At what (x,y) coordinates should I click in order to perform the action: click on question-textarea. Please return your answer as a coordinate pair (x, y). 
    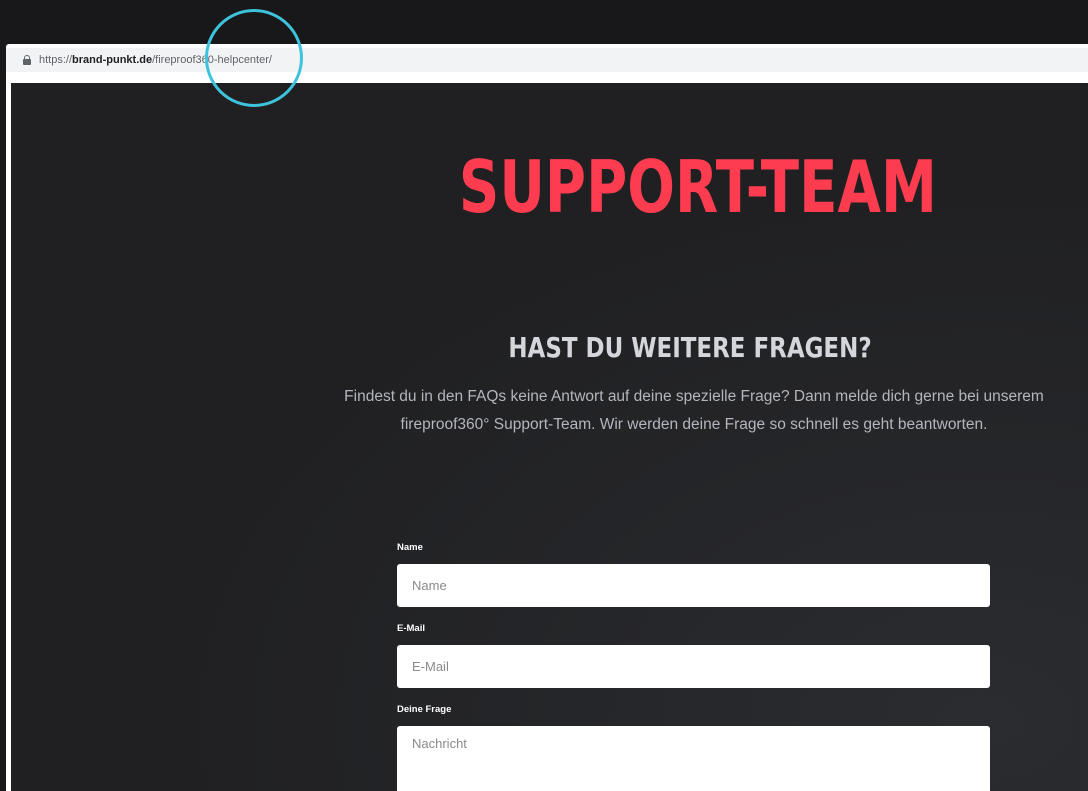
    Looking at the image, I should click on (693, 758).